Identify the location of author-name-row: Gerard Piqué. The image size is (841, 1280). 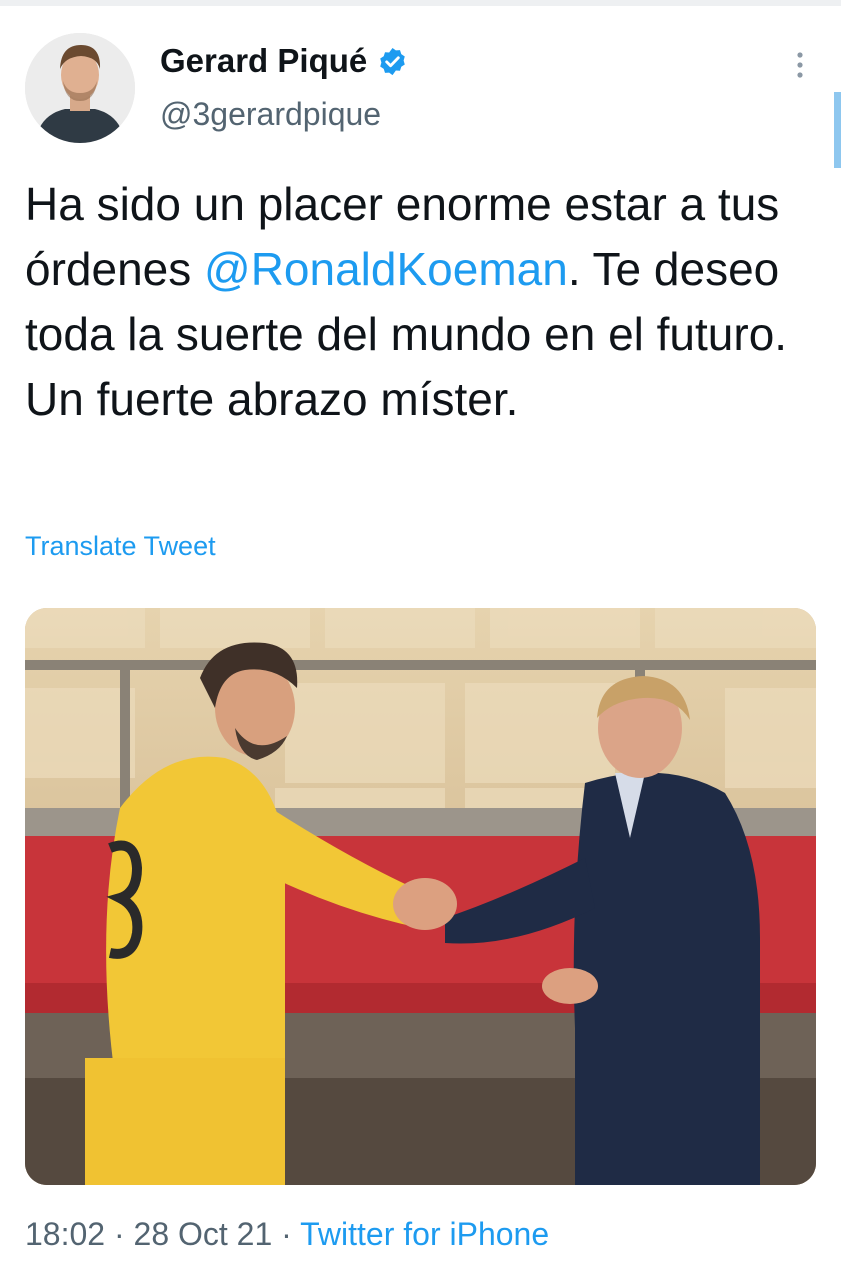
(284, 61).